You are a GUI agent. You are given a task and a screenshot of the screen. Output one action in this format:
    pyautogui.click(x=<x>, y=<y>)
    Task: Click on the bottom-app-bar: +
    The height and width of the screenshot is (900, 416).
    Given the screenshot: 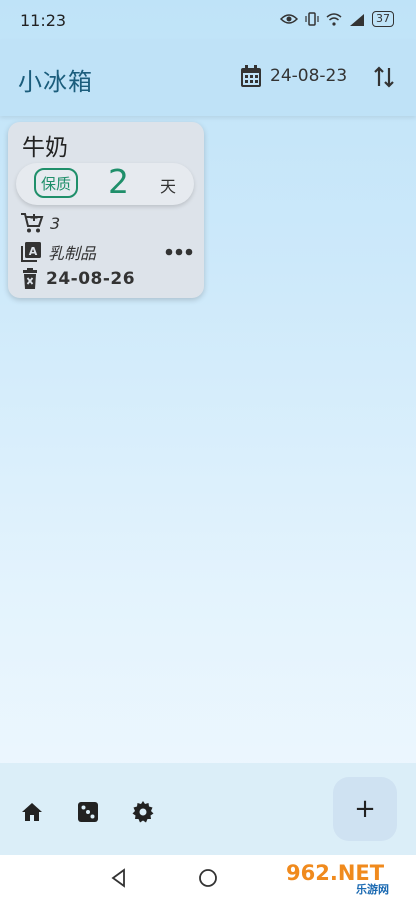 What is the action you would take?
    pyautogui.click(x=208, y=809)
    